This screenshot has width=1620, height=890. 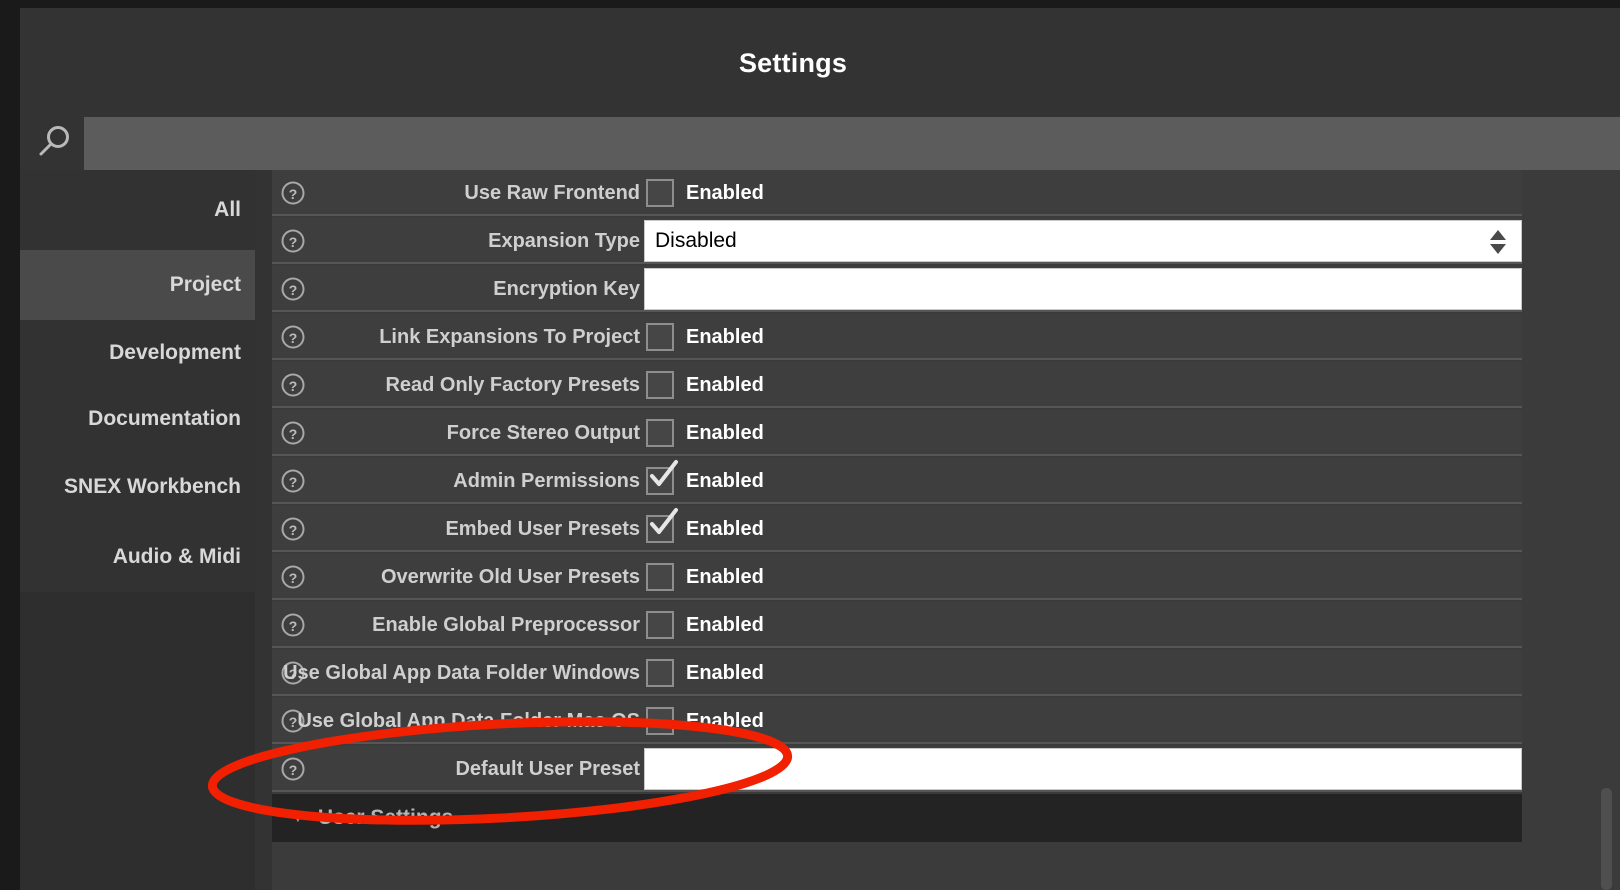 What do you see at coordinates (164, 418) in the screenshot?
I see `sidebar-item-label: Documentation` at bounding box center [164, 418].